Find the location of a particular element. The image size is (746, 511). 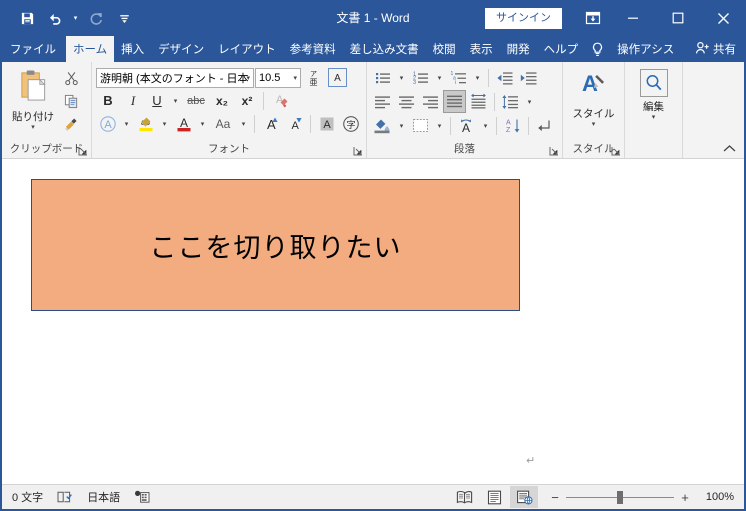

share-button: 共有 is located at coordinates (720, 49).